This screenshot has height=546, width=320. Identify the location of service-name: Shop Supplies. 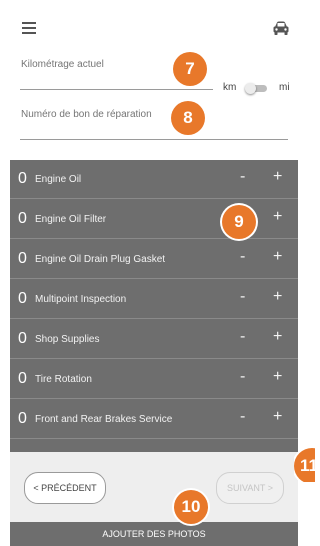
(67, 339).